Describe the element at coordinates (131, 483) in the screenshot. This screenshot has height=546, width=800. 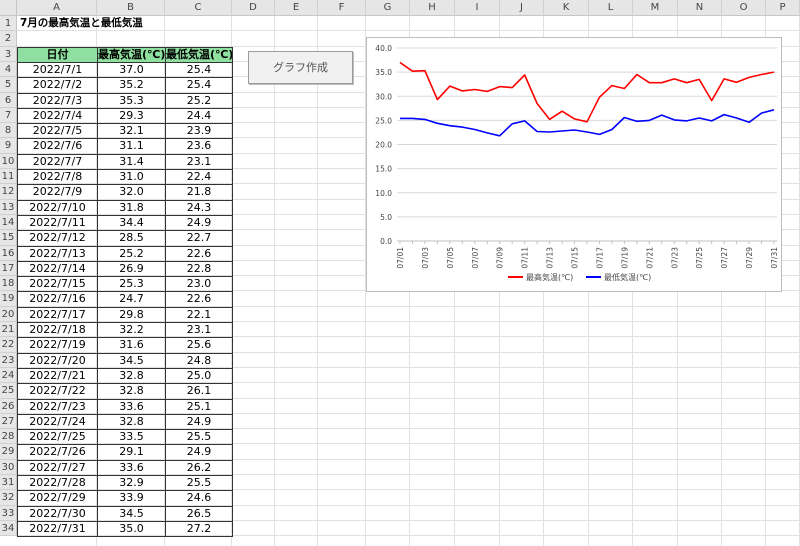
I see `cell-max-temp: 32.9` at that location.